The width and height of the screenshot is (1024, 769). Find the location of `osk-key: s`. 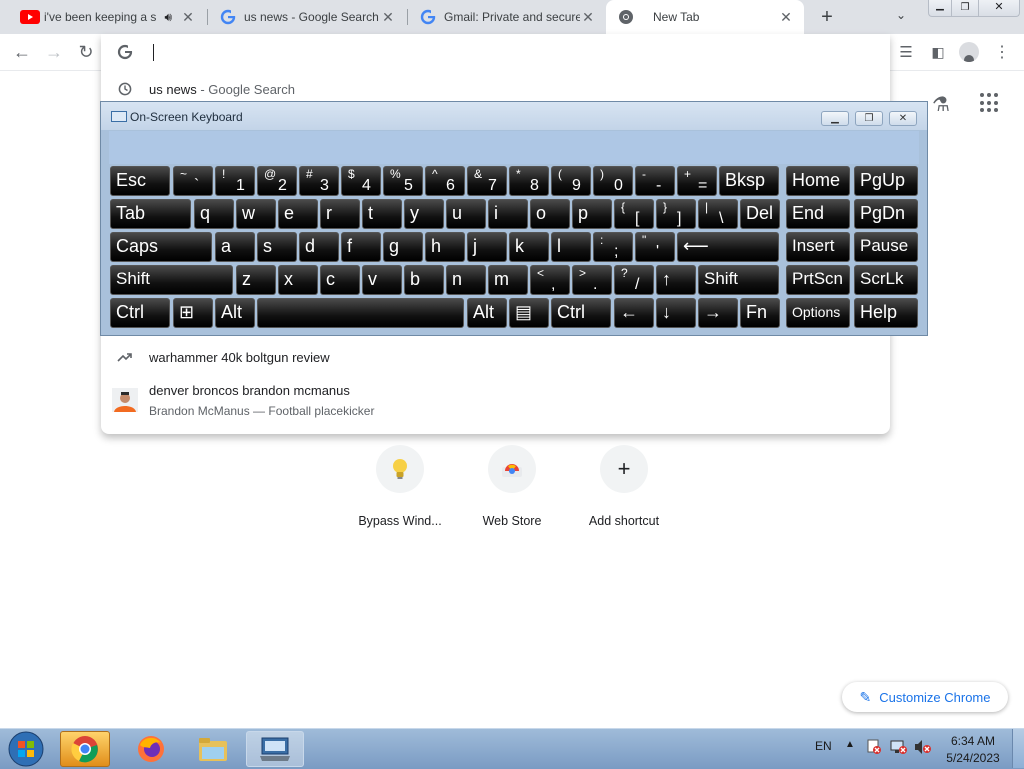

osk-key: s is located at coordinates (277, 247).